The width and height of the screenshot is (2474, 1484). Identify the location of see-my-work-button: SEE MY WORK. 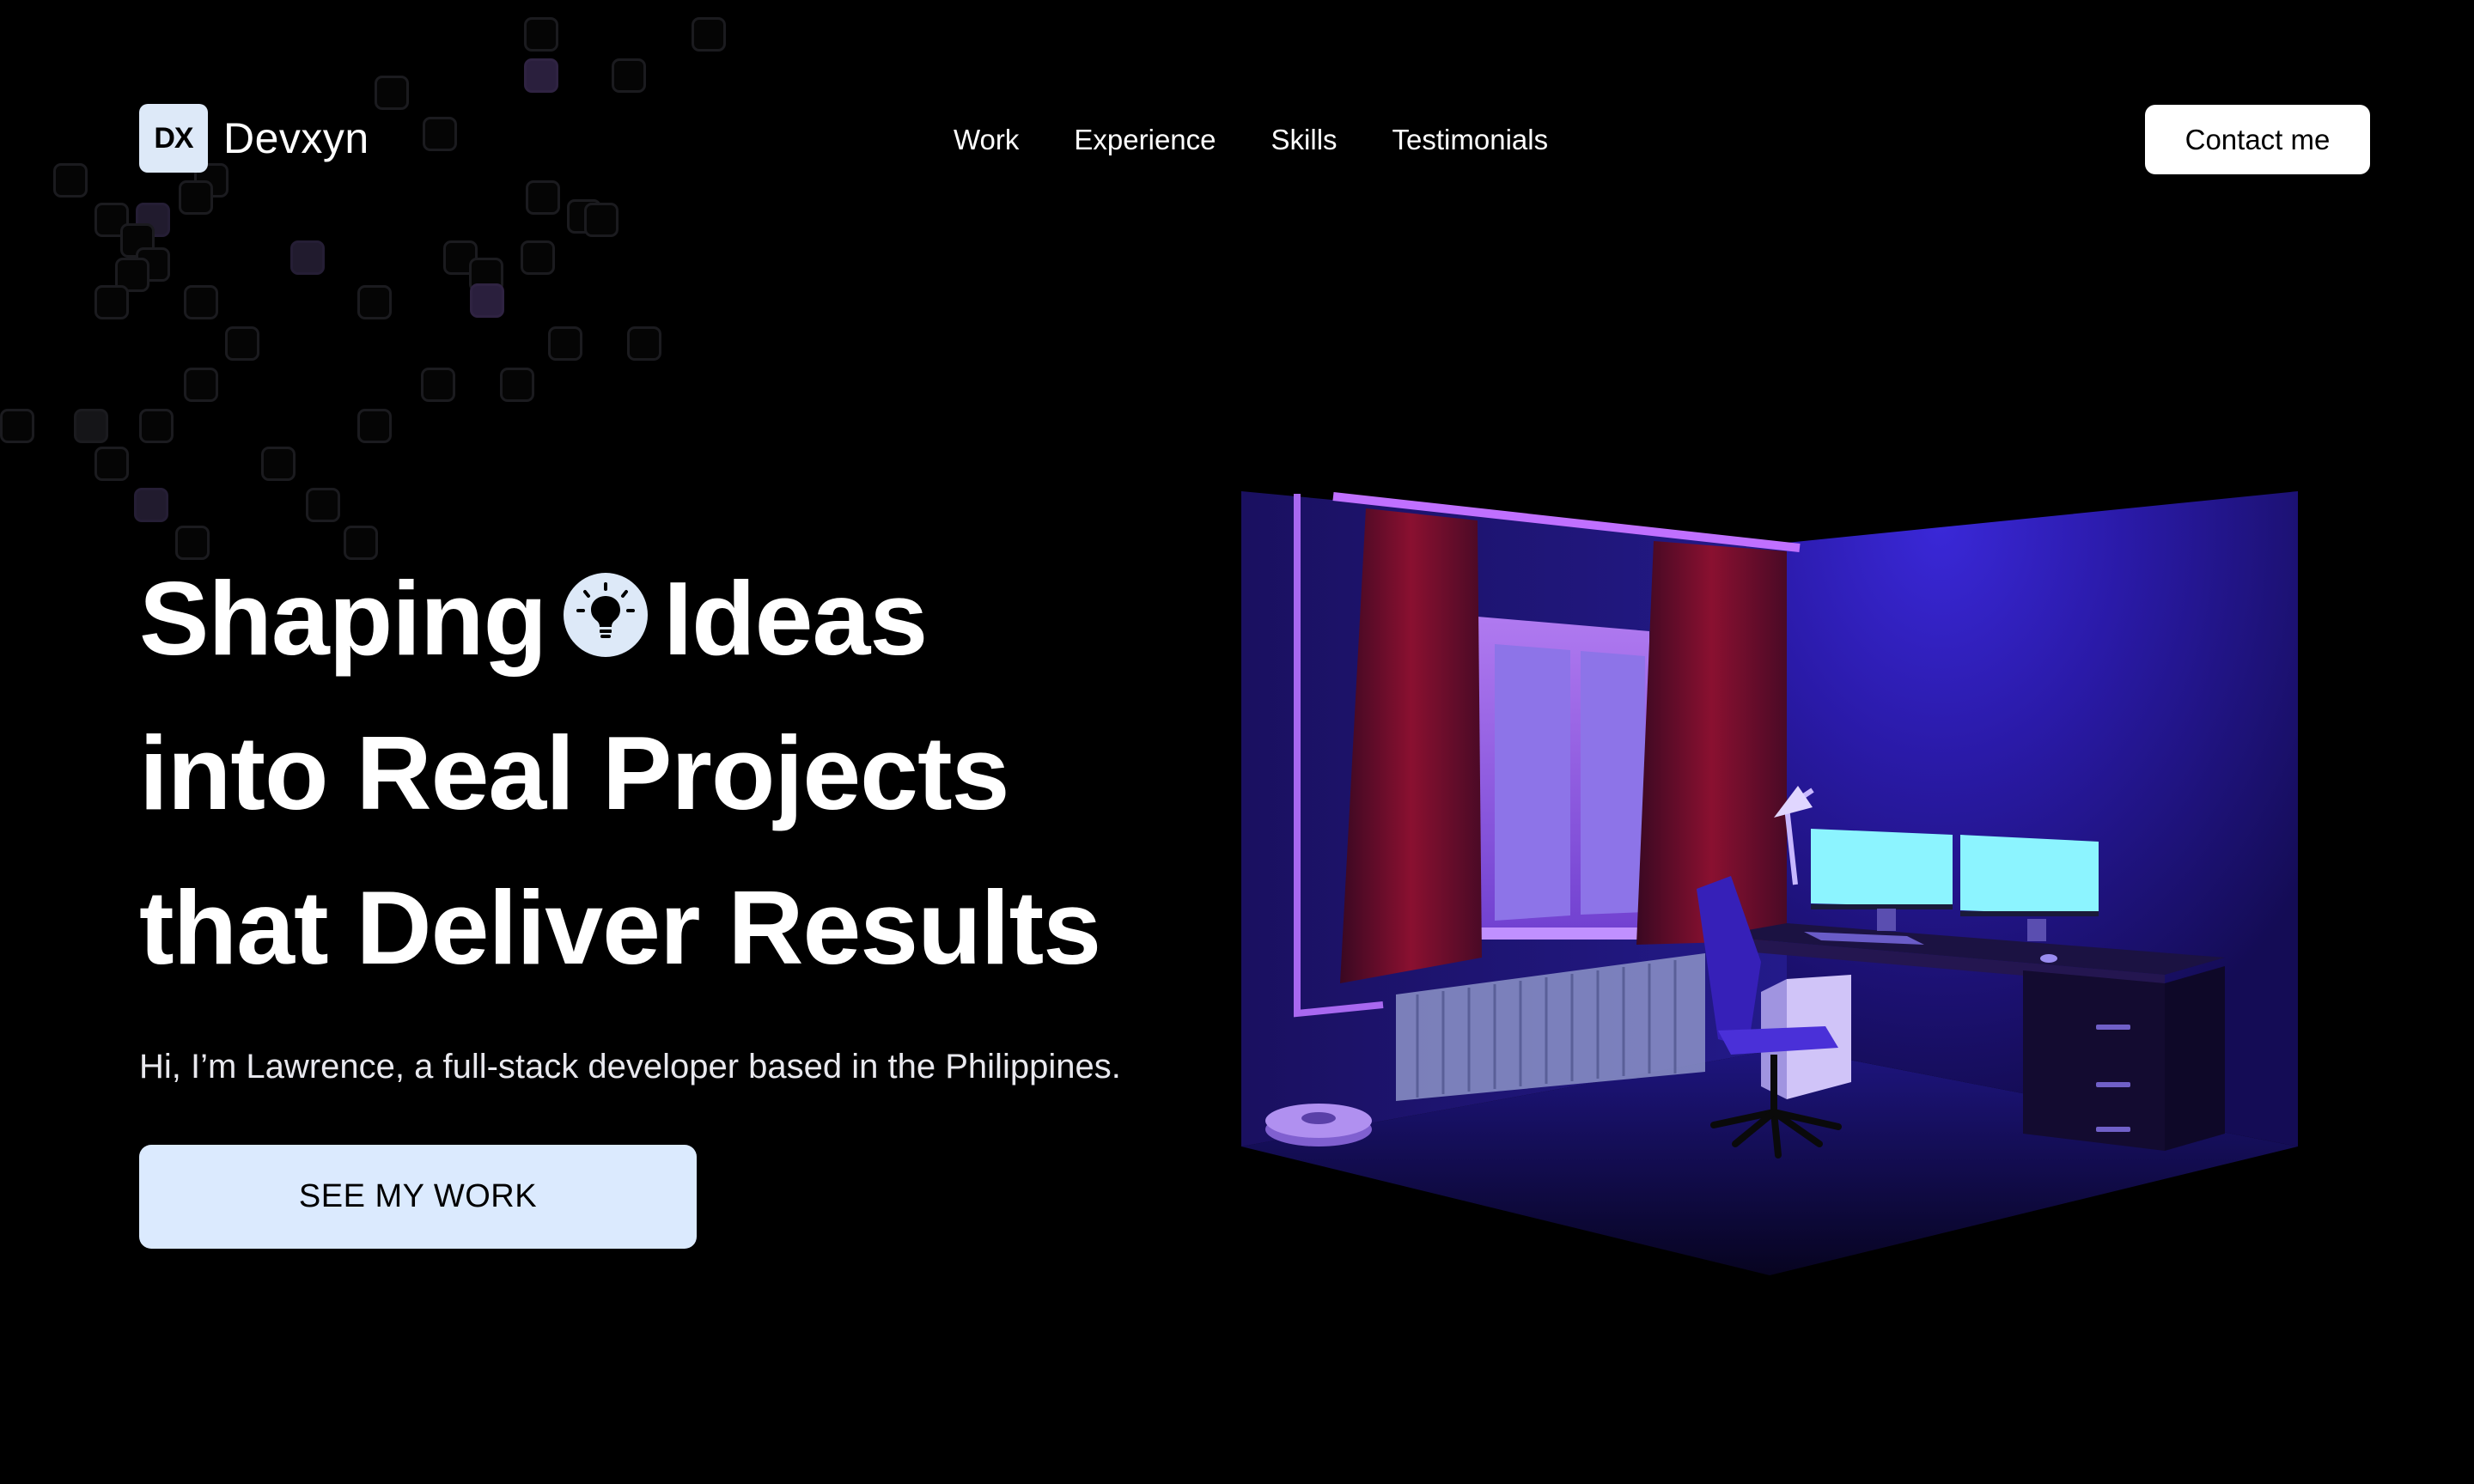
(418, 1197).